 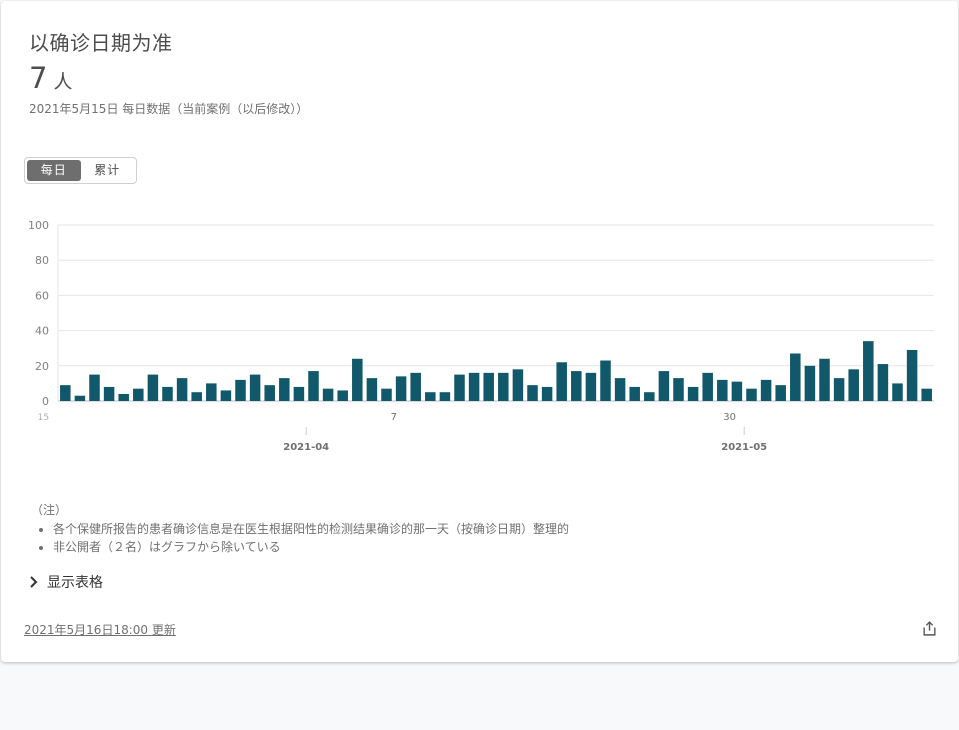 I want to click on y-tick-label: 0, so click(x=45, y=401).